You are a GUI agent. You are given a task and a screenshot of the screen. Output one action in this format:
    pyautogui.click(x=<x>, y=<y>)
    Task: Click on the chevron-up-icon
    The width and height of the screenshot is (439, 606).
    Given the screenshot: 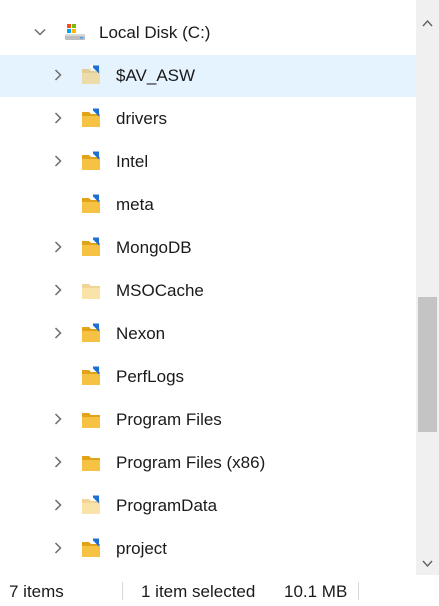 What is the action you would take?
    pyautogui.click(x=427, y=23)
    